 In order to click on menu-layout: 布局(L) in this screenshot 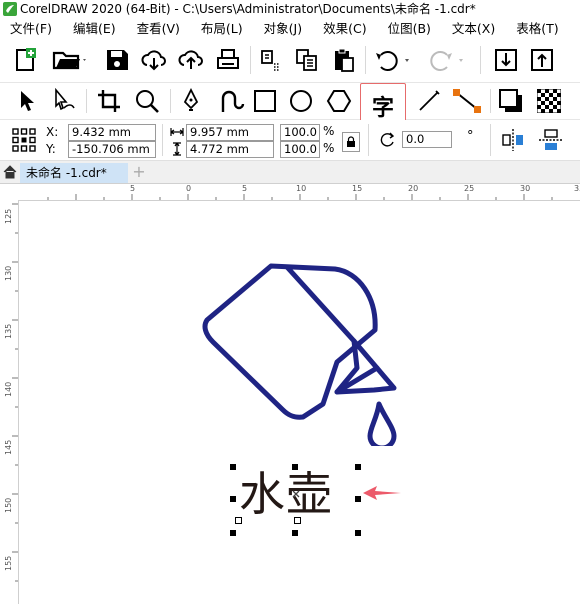, I will do `click(217, 27)`.